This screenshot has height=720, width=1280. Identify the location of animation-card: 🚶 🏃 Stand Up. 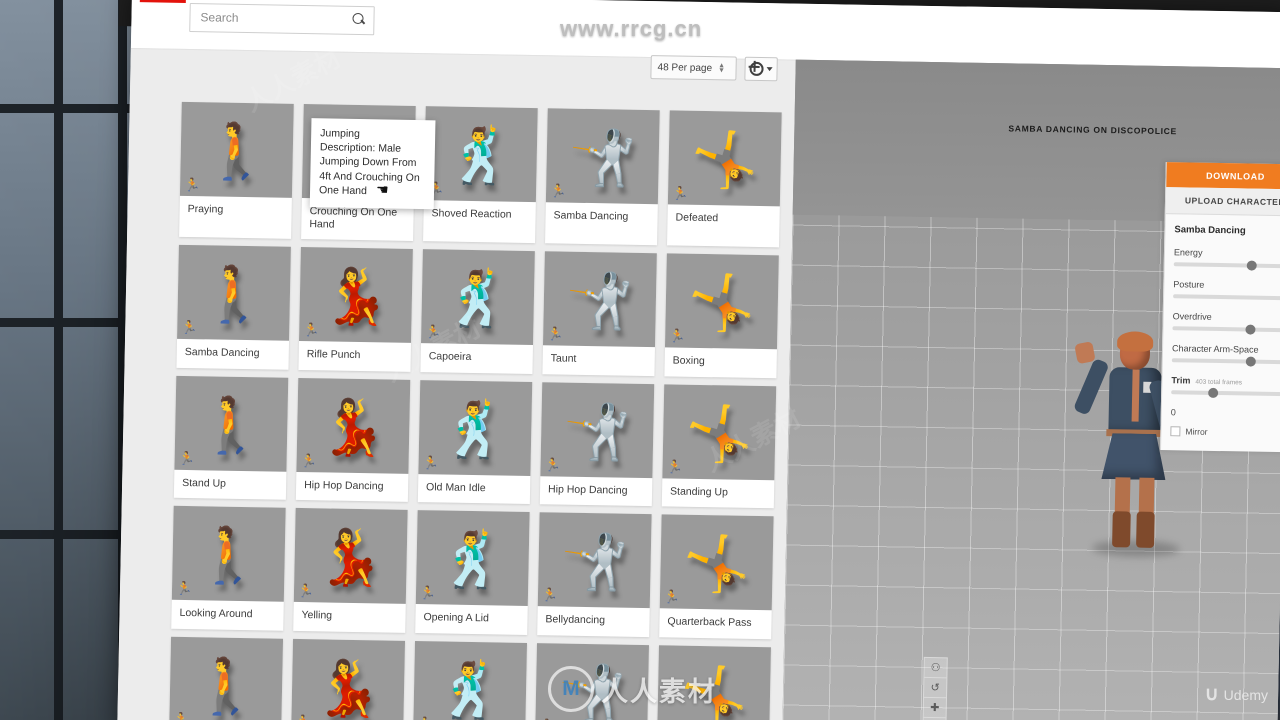
(231, 438).